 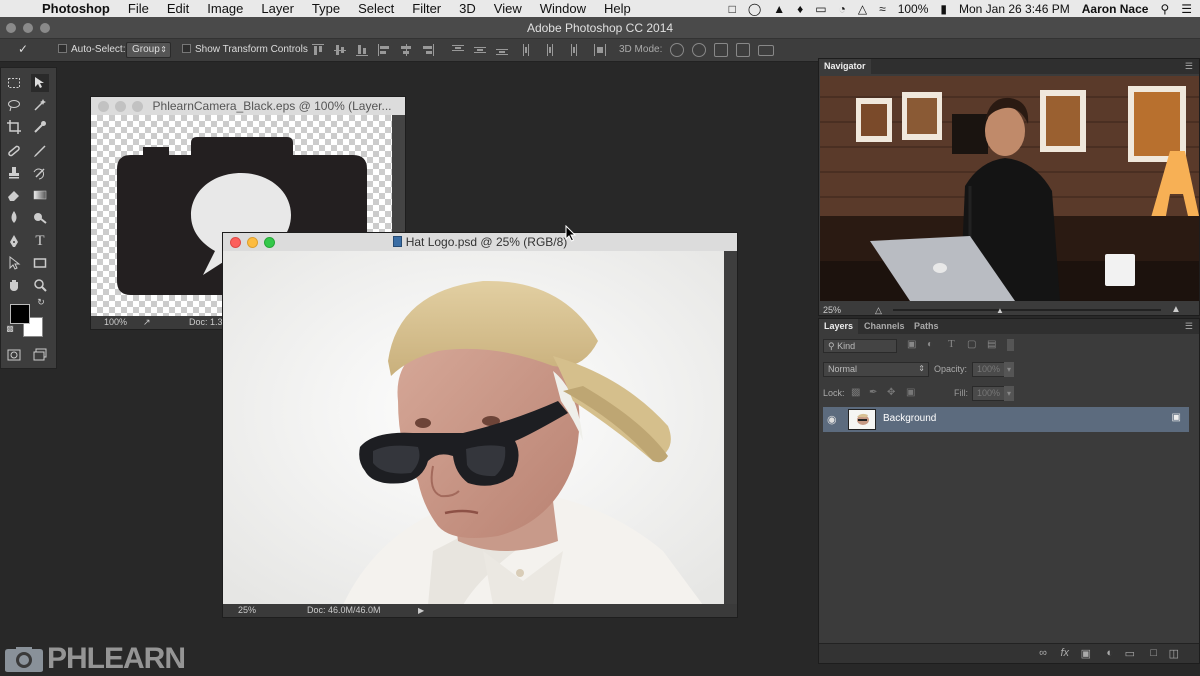 I want to click on layer-filter-kind: ⚲ Kind, so click(x=860, y=346).